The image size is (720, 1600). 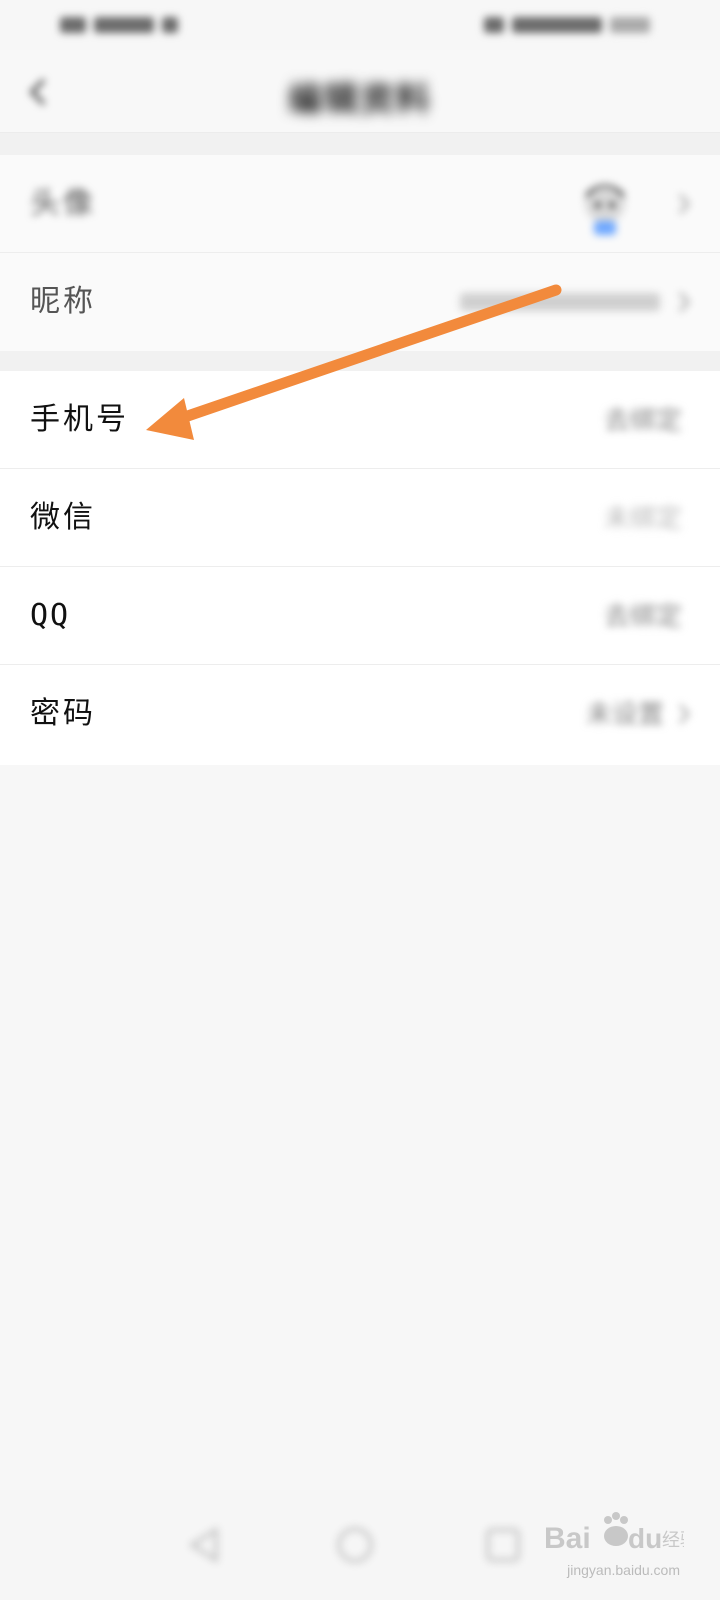 What do you see at coordinates (642, 518) in the screenshot?
I see `wechat-value: 未绑定` at bounding box center [642, 518].